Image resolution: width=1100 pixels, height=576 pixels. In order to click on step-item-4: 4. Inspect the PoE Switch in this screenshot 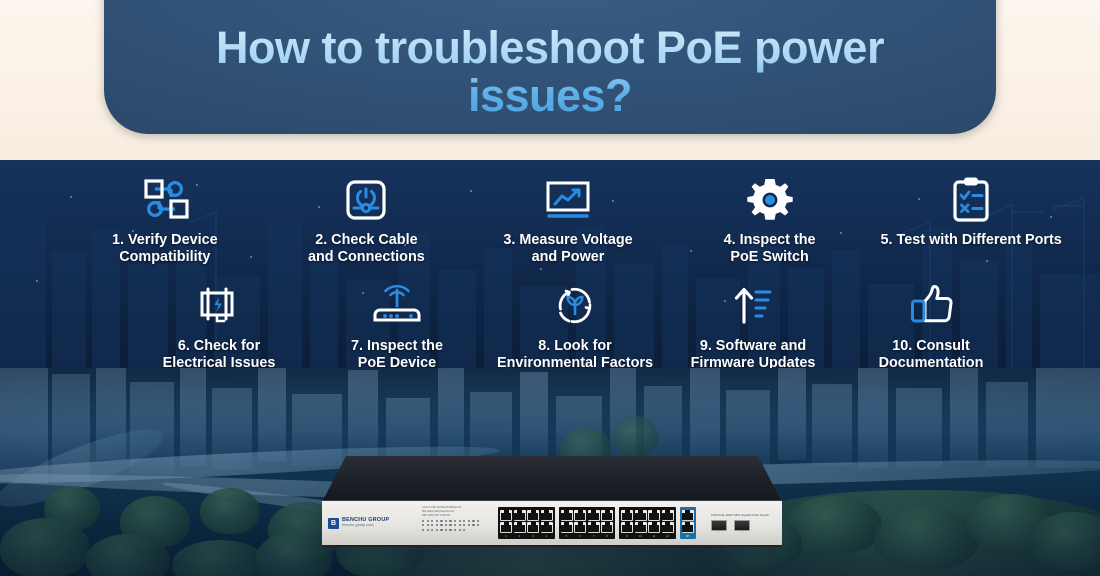, I will do `click(770, 220)`.